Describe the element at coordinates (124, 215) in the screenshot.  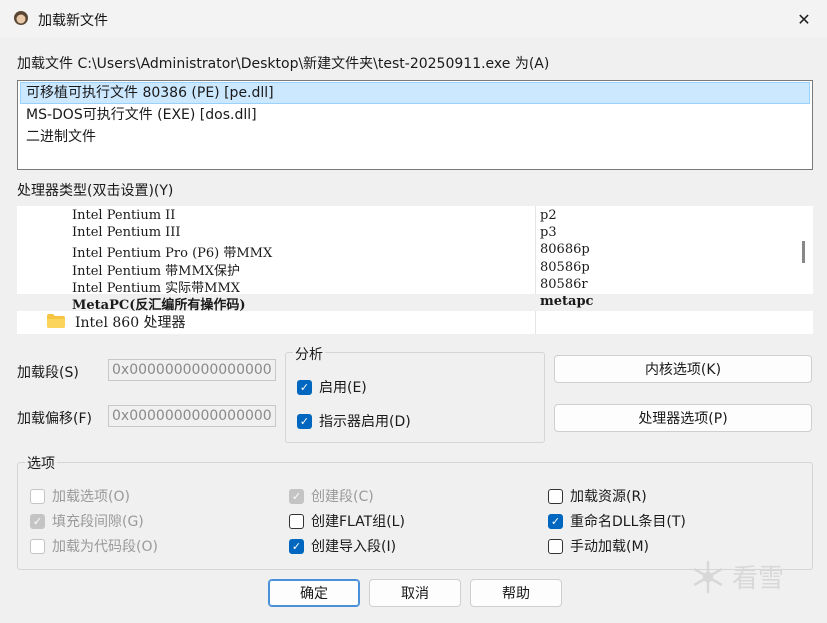
I see `processor-name: Intel Pentium II` at that location.